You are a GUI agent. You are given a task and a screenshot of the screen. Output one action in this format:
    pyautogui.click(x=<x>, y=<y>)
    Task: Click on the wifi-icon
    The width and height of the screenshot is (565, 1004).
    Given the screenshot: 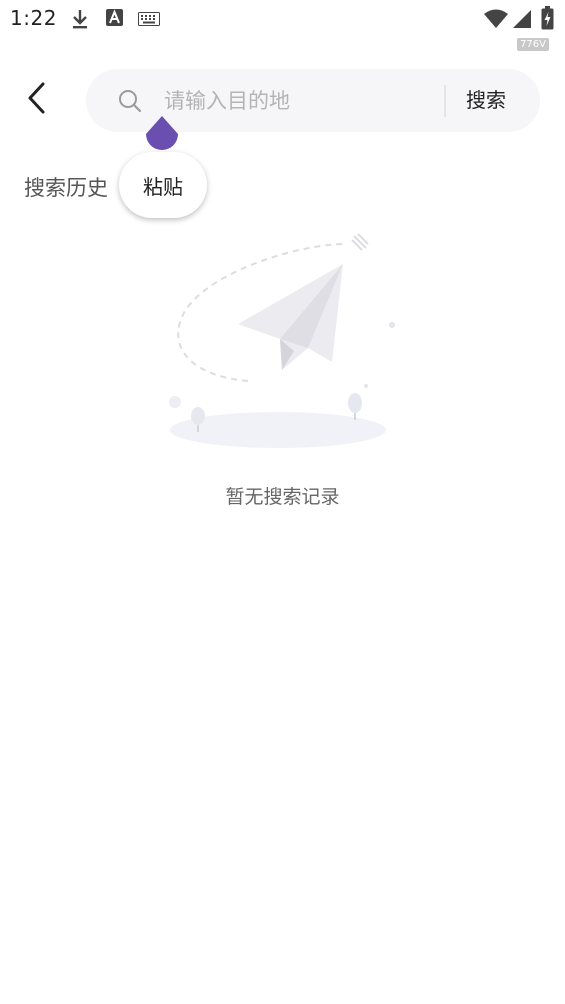 What is the action you would take?
    pyautogui.click(x=496, y=21)
    